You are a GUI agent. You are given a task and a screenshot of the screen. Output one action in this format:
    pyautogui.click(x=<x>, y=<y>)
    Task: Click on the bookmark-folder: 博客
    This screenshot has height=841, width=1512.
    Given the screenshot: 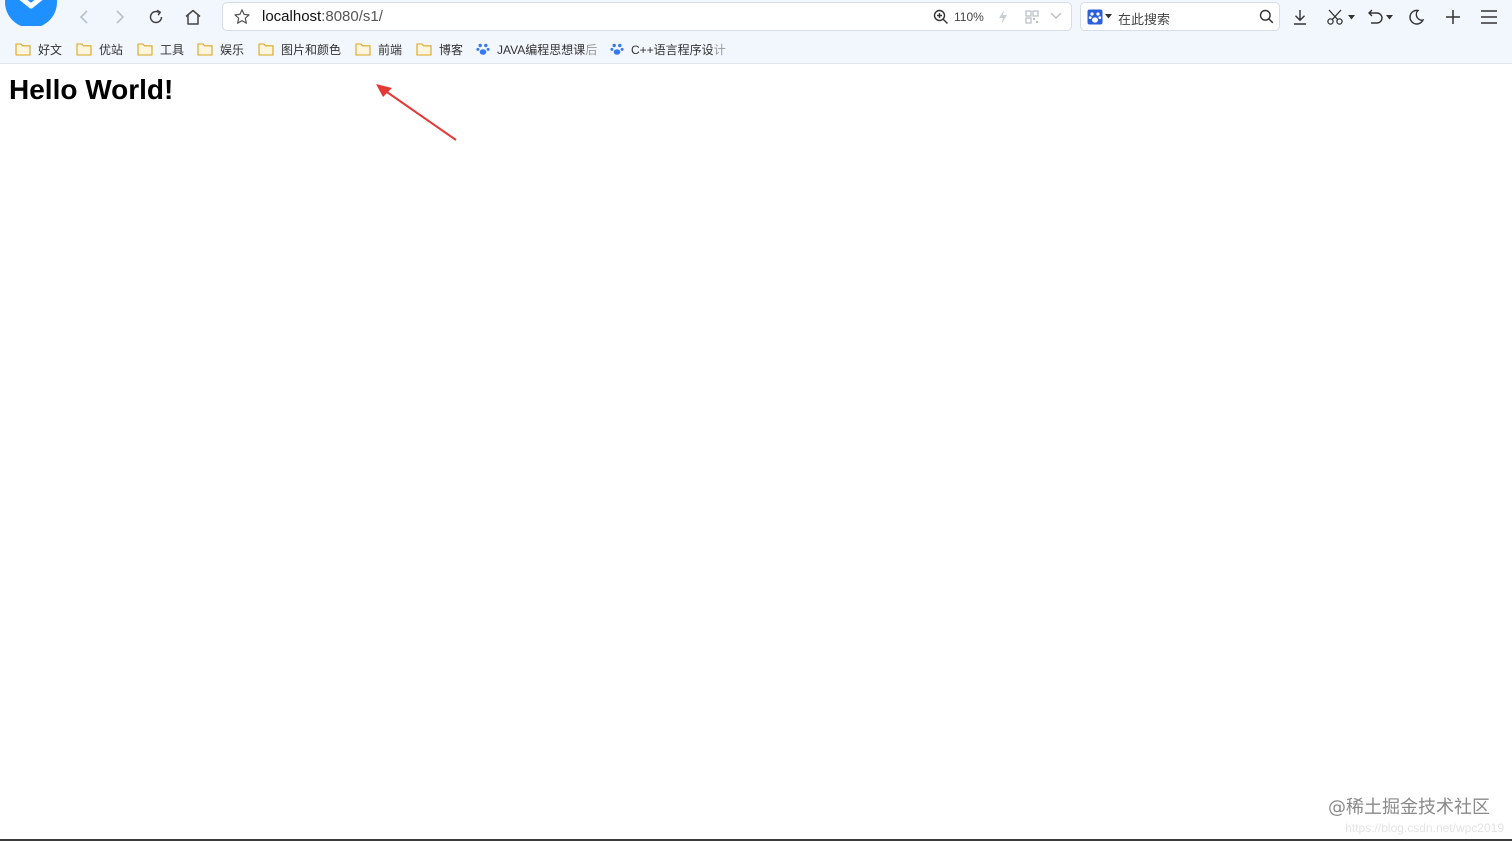 What is the action you would take?
    pyautogui.click(x=439, y=49)
    